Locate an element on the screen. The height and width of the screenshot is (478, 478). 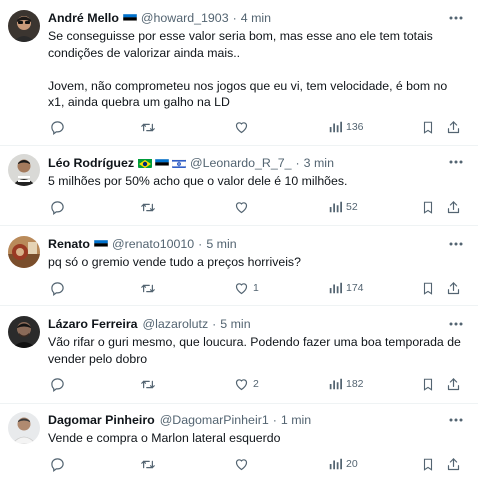
action-bar: 136 is located at coordinates (258, 127).